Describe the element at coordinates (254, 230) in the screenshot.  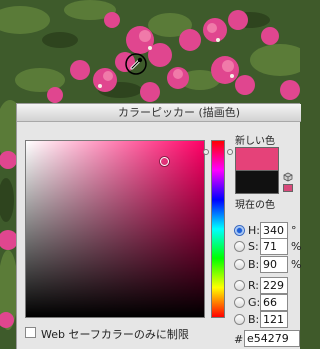
I see `hue-label: H:` at that location.